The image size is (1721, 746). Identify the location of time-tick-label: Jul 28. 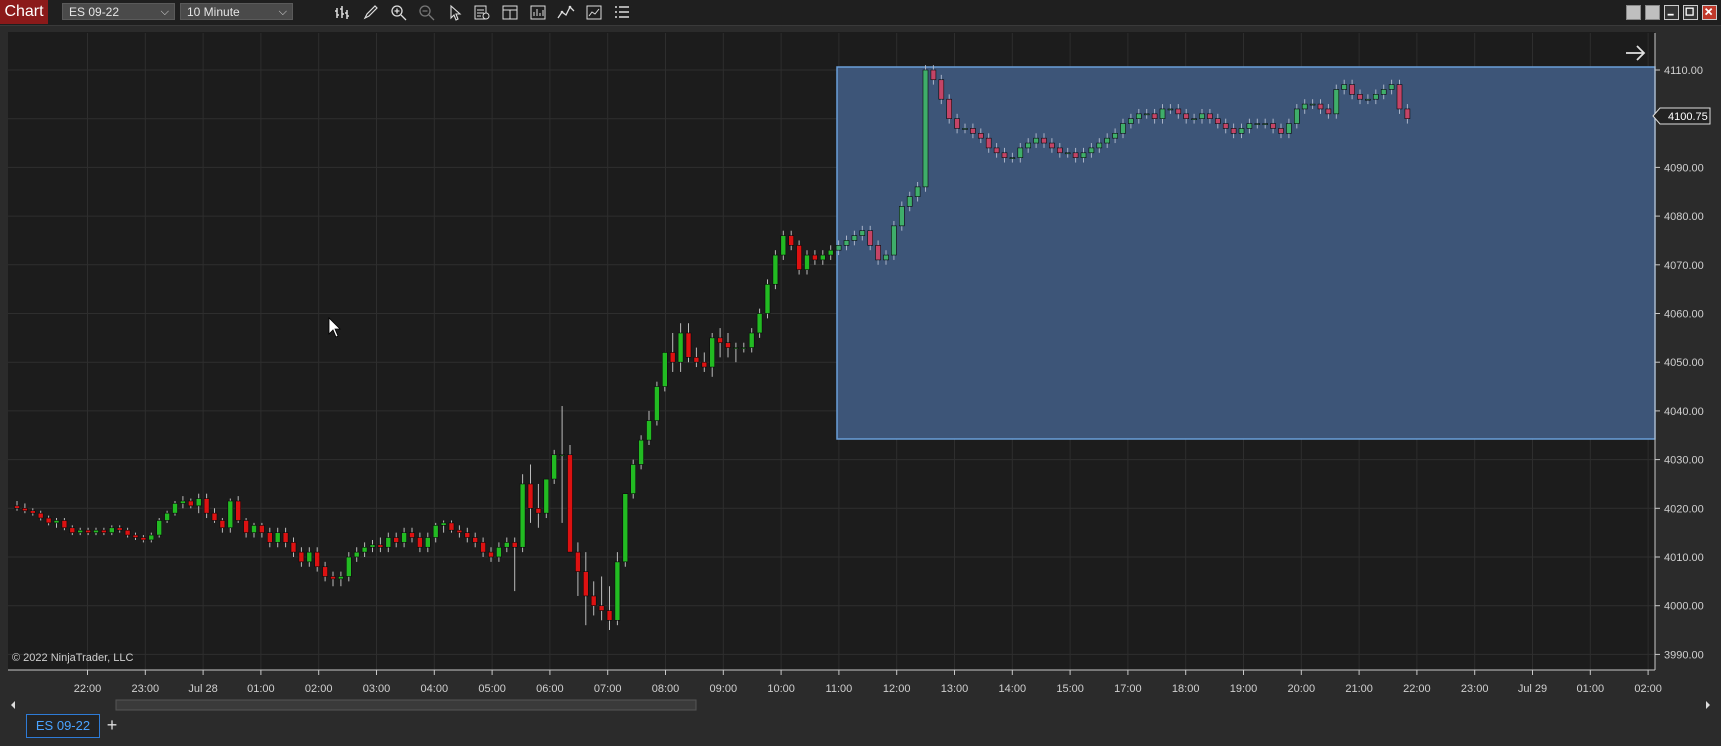
(202, 689).